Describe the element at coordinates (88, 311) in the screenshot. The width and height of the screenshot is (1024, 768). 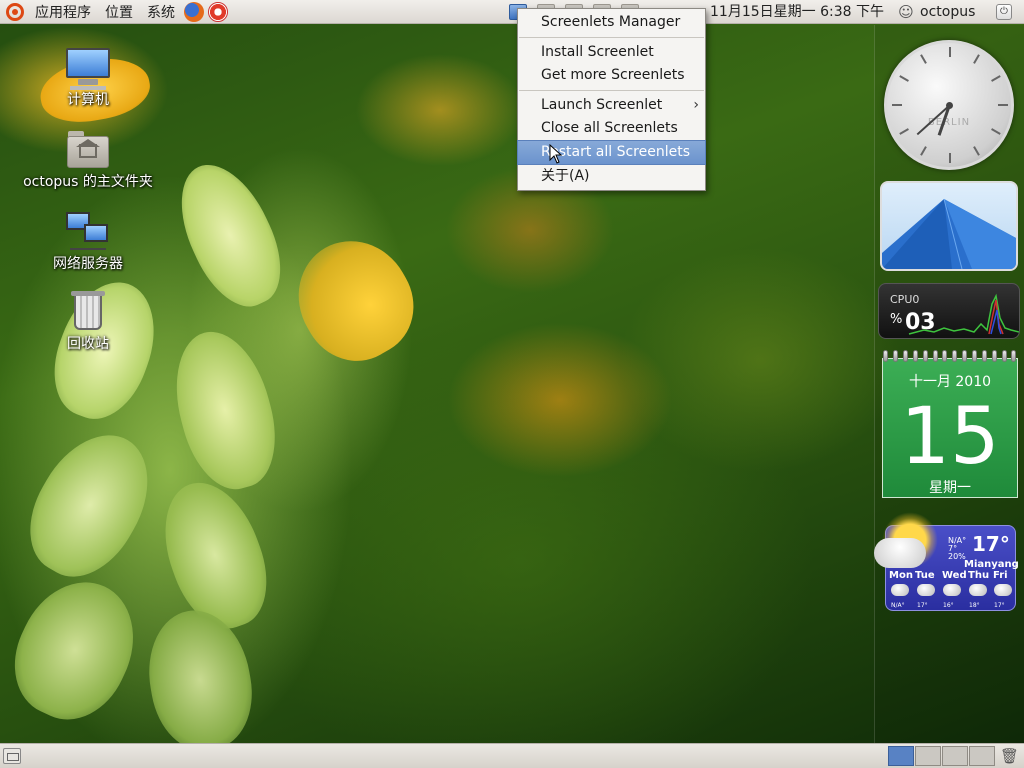
I see `trash-icon` at that location.